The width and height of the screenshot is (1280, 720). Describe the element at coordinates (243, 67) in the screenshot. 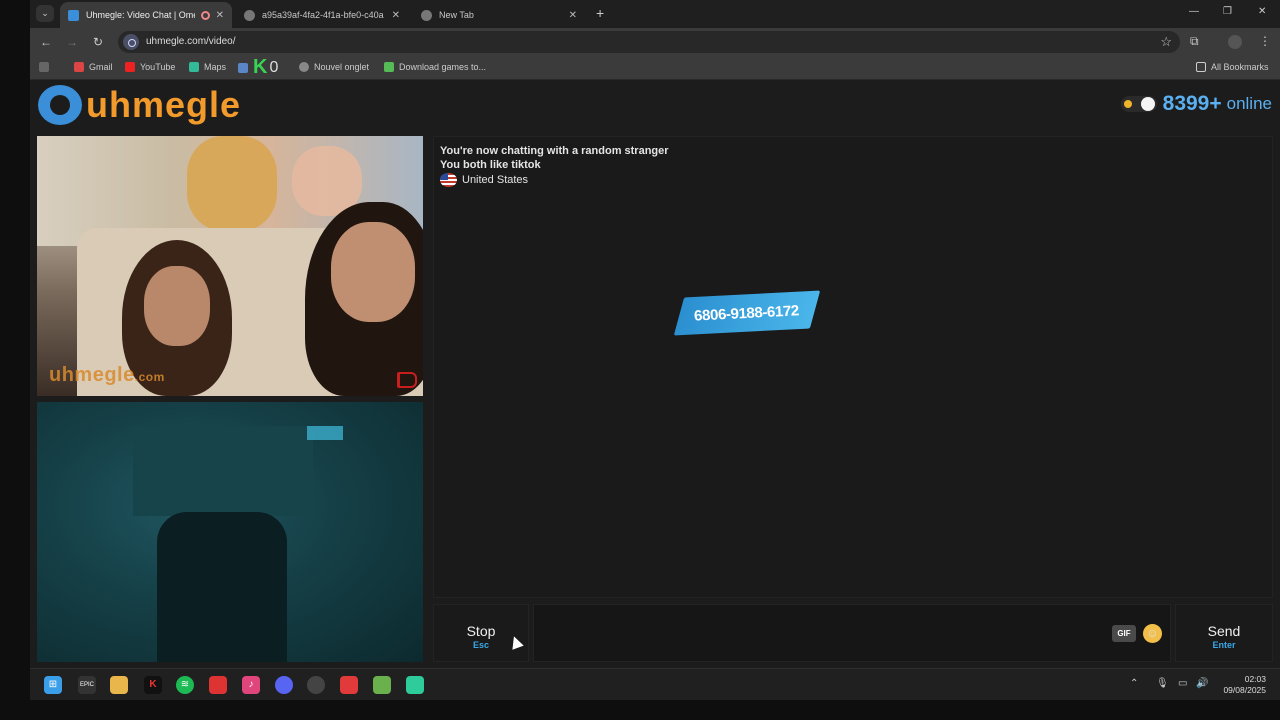

I see `docs-icon` at that location.